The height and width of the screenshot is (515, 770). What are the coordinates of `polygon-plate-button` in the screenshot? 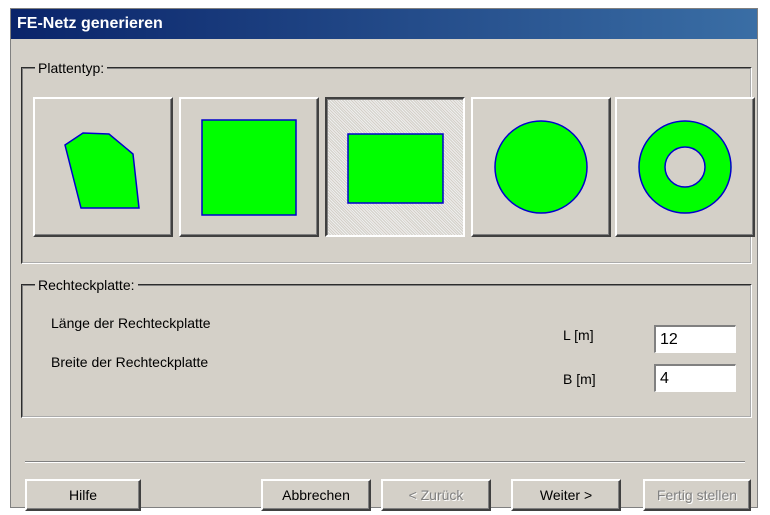 It's located at (103, 167).